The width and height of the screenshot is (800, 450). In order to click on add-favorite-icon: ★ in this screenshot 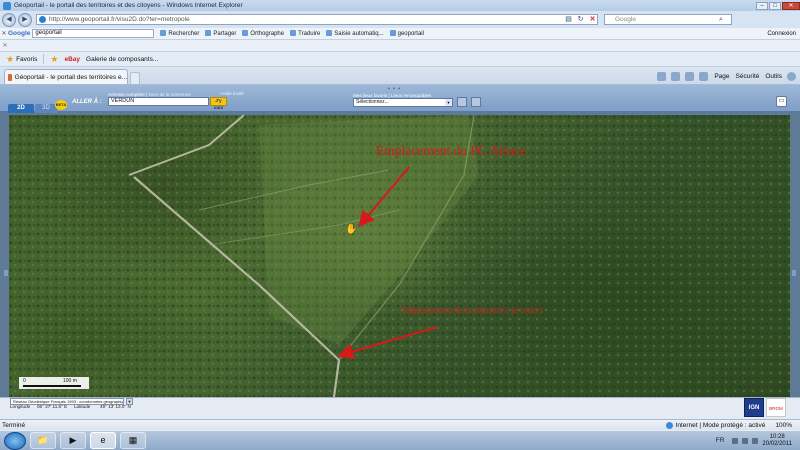, I will do `click(54, 59)`.